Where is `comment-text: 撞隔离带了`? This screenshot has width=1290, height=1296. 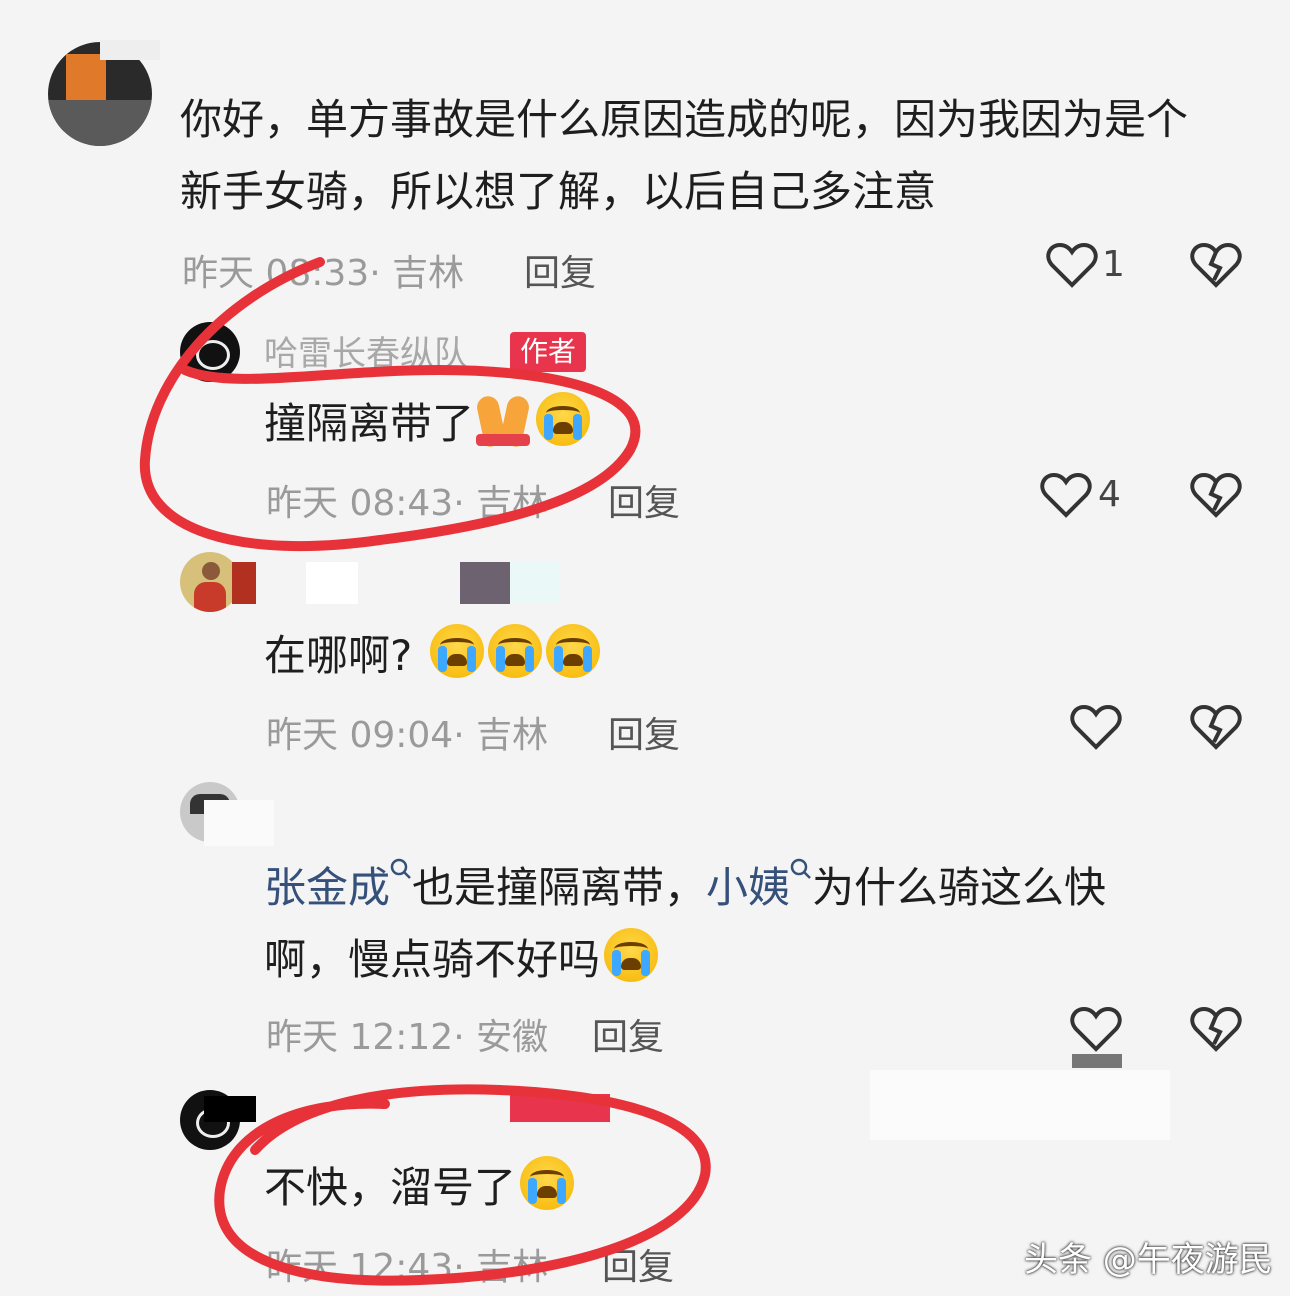
comment-text: 撞隔离带了 is located at coordinates (427, 424).